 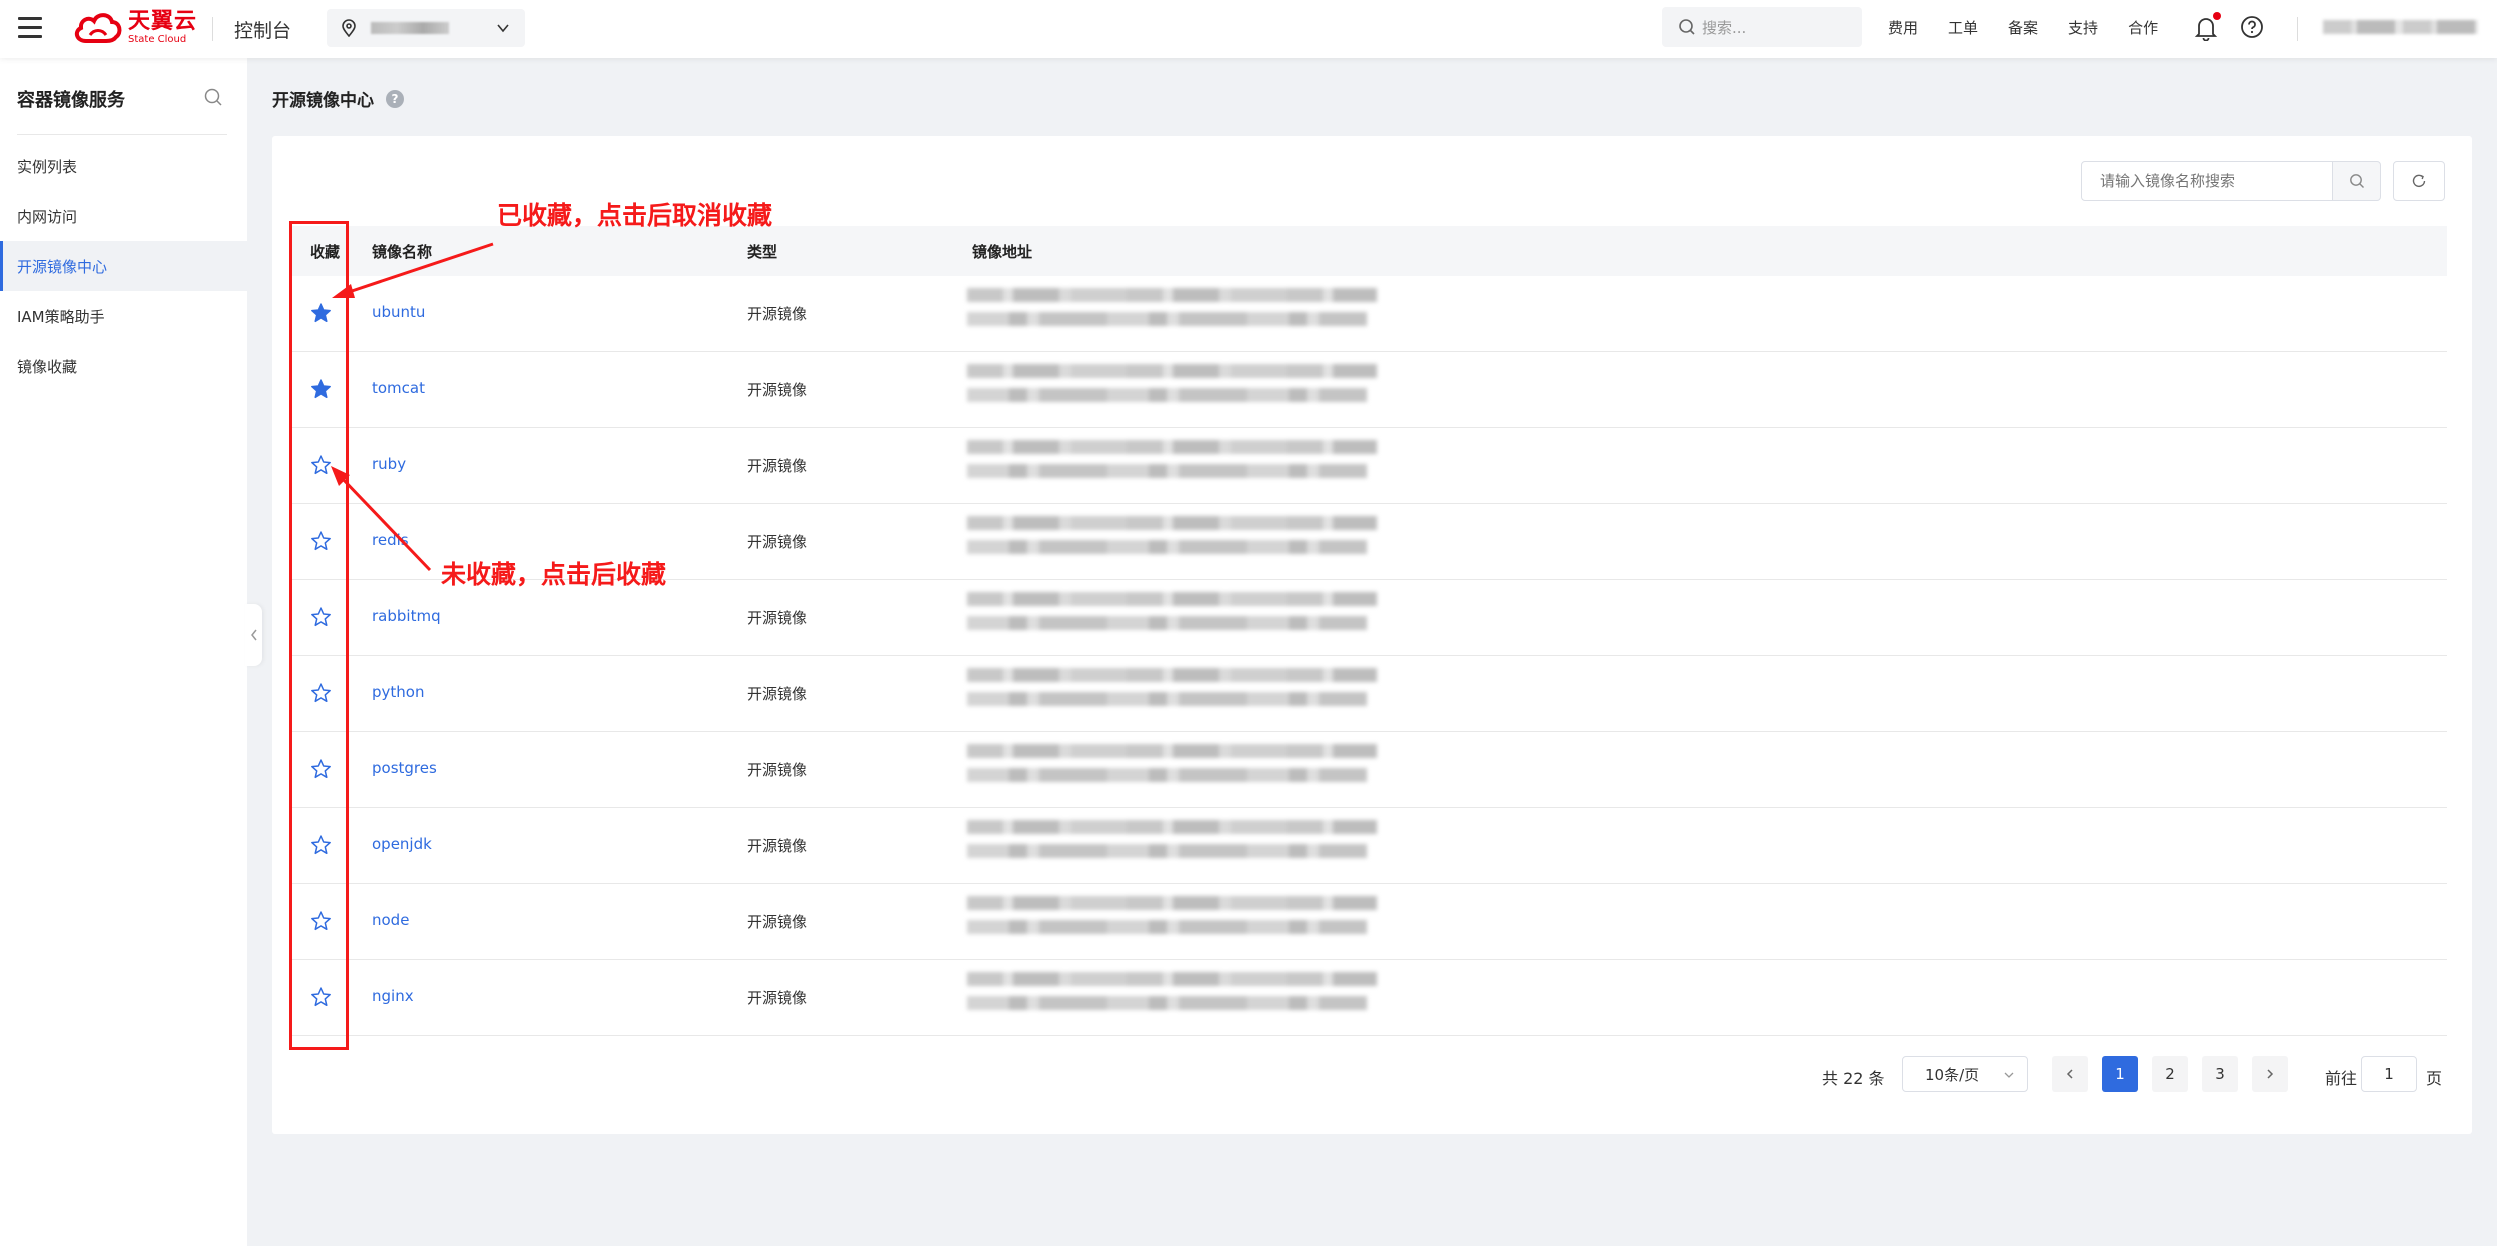 I want to click on image-name-link: ubuntu, so click(x=398, y=312).